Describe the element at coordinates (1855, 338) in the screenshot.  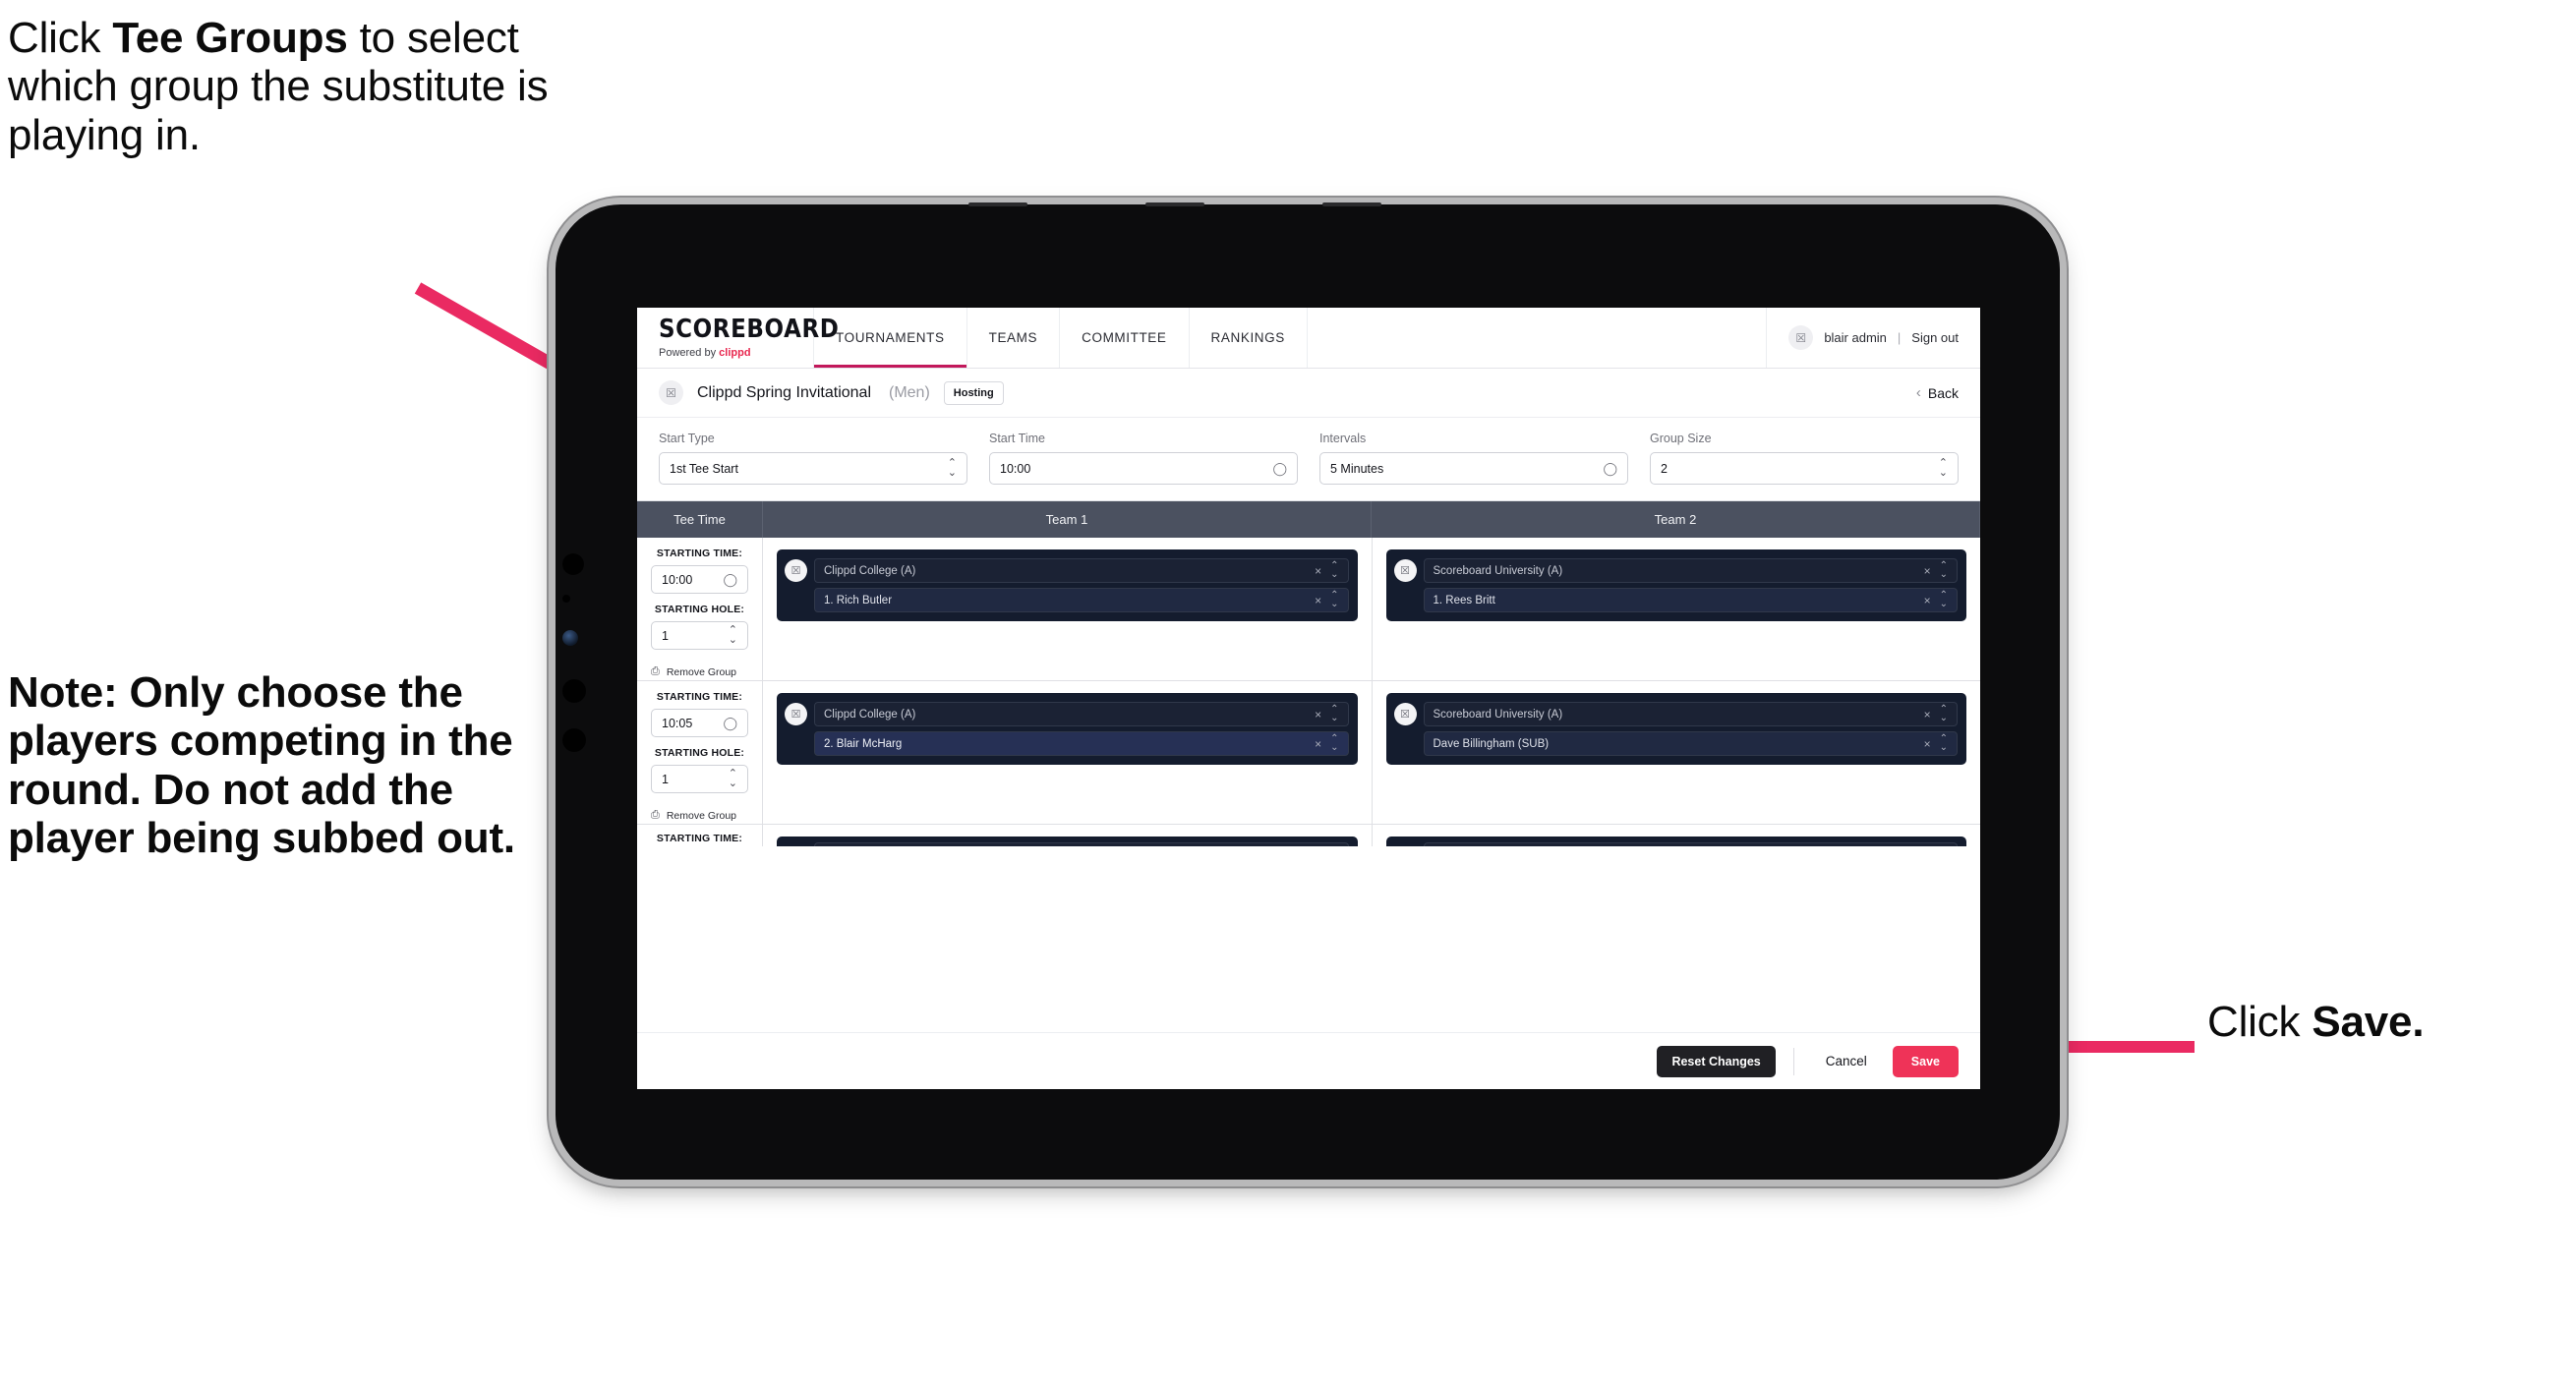
I see `user-name: blair admin` at that location.